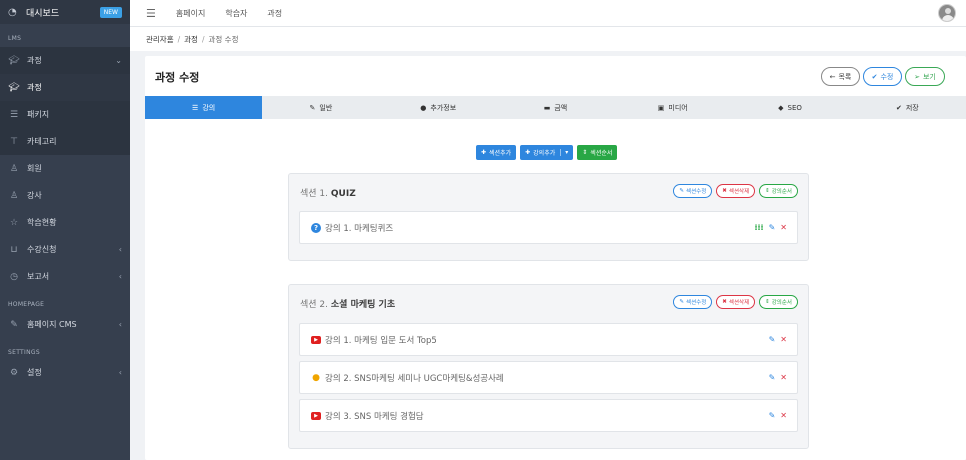 Image resolution: width=966 pixels, height=460 pixels. Describe the element at coordinates (65, 324) in the screenshot. I see `sidebar-item-homepage-cms: ✎ 홈페이지 CMS ‹` at that location.